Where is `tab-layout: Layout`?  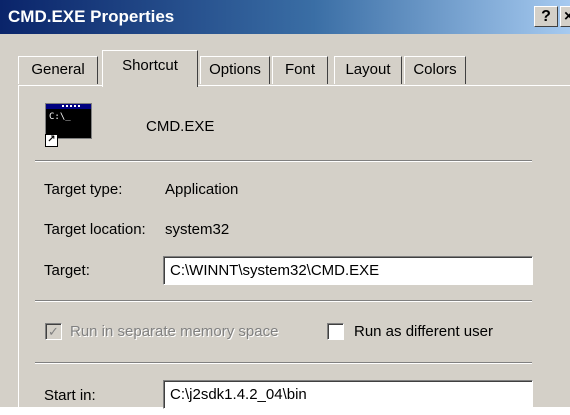
tab-layout: Layout is located at coordinates (368, 70).